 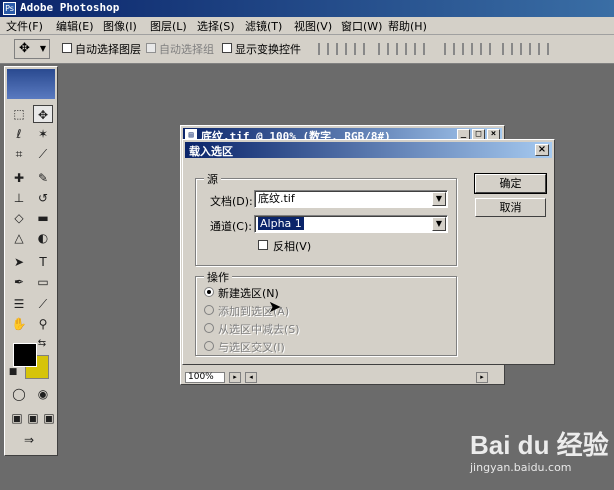 What do you see at coordinates (13, 372) in the screenshot?
I see `default-colors-icon: ■` at bounding box center [13, 372].